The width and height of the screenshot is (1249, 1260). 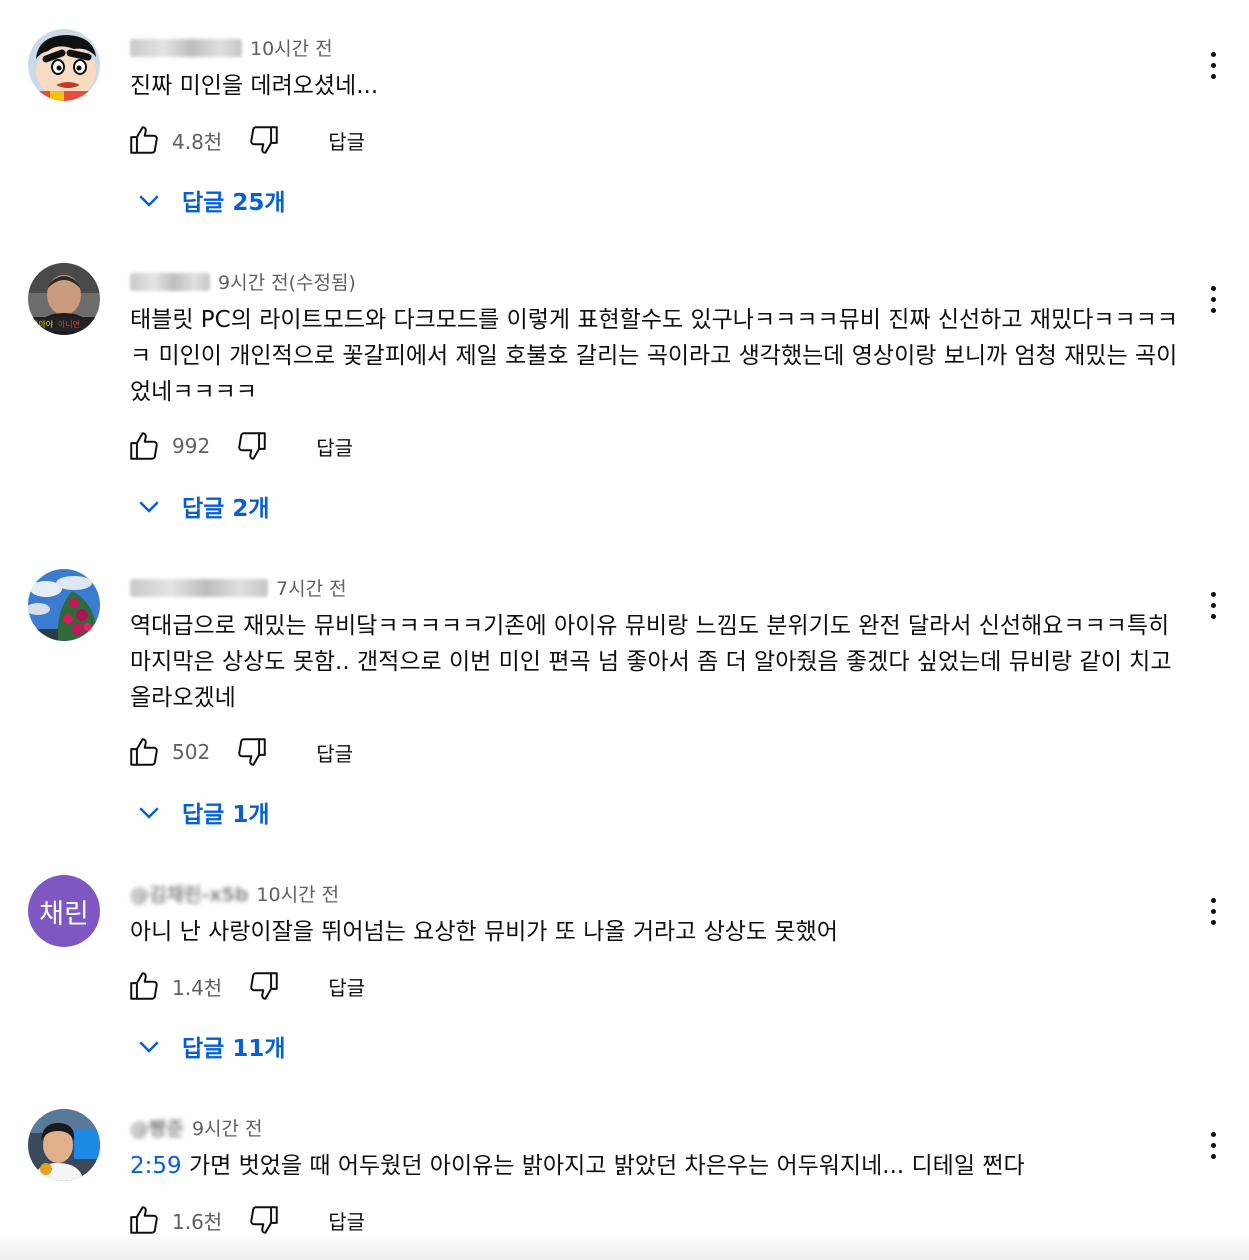 I want to click on svg-text: 아니면, so click(x=69, y=324).